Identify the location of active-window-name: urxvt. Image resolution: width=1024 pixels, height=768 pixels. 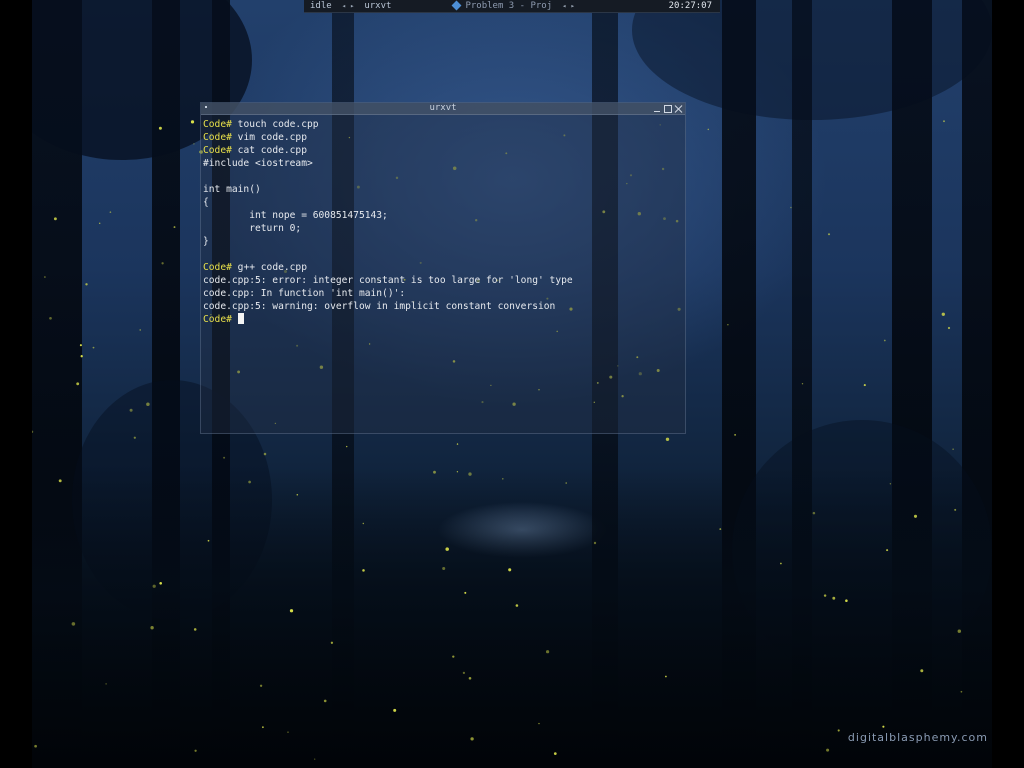
(377, 6).